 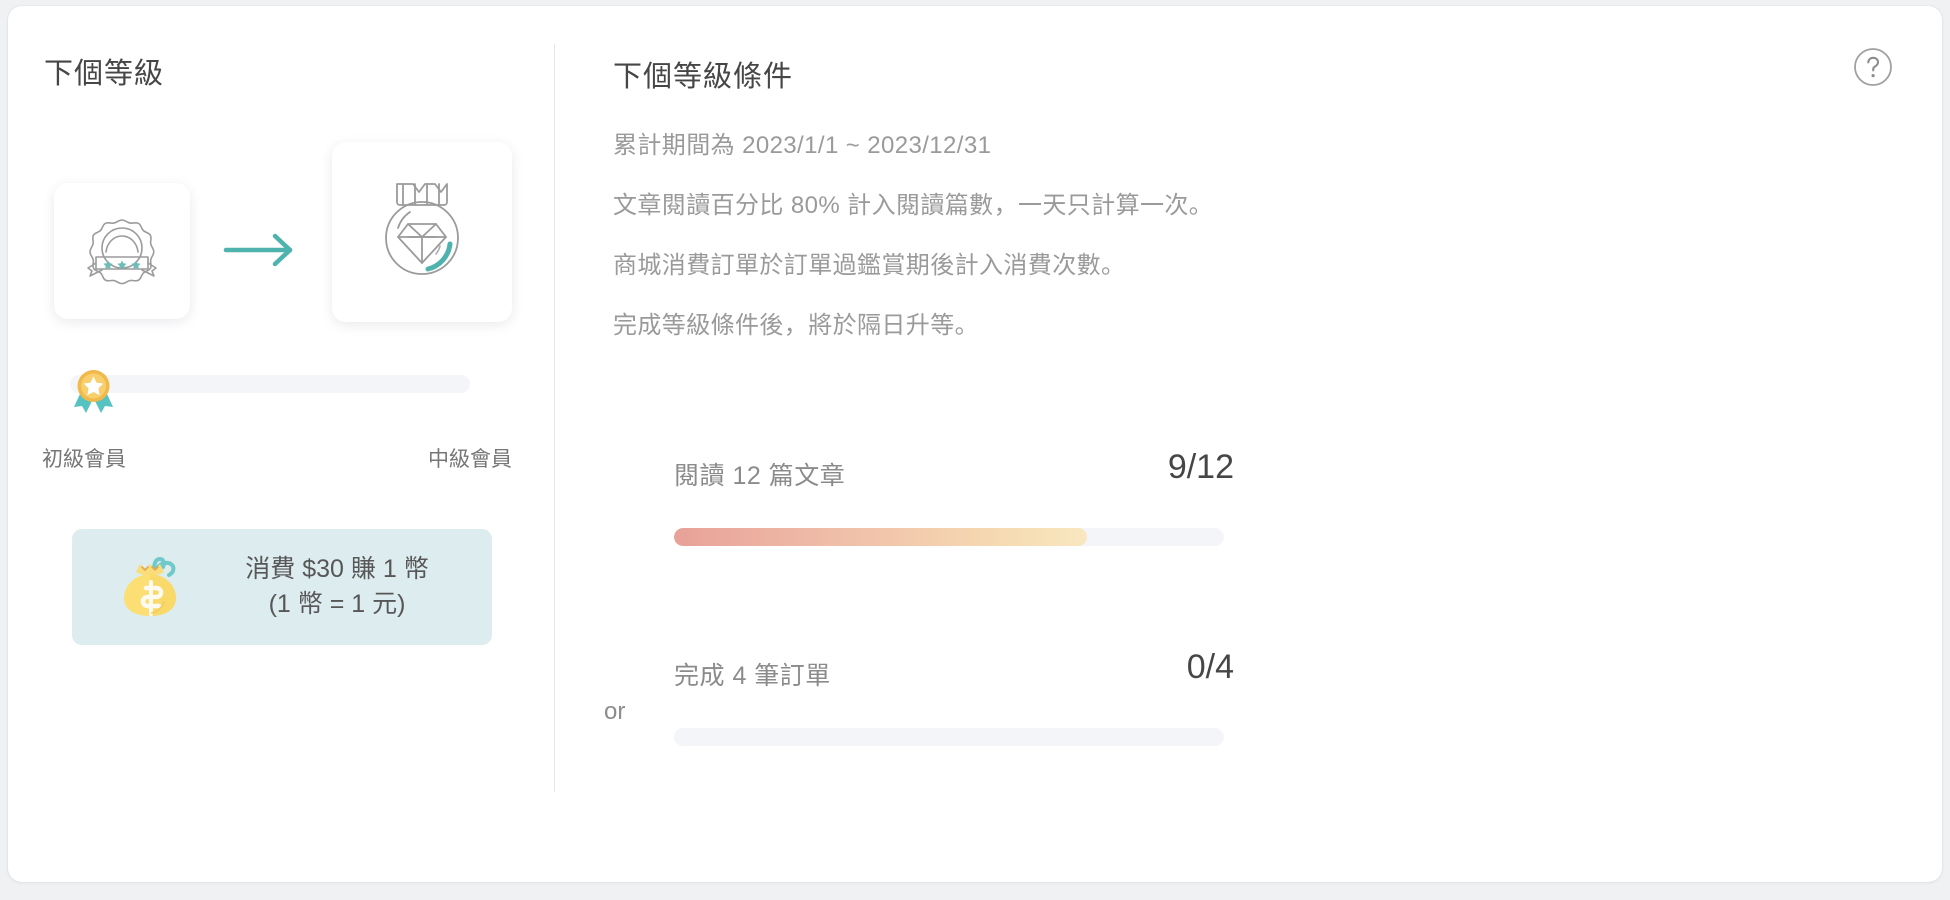 I want to click on coin-rate-line-2: (1 幣 = 1 元), so click(x=337, y=604).